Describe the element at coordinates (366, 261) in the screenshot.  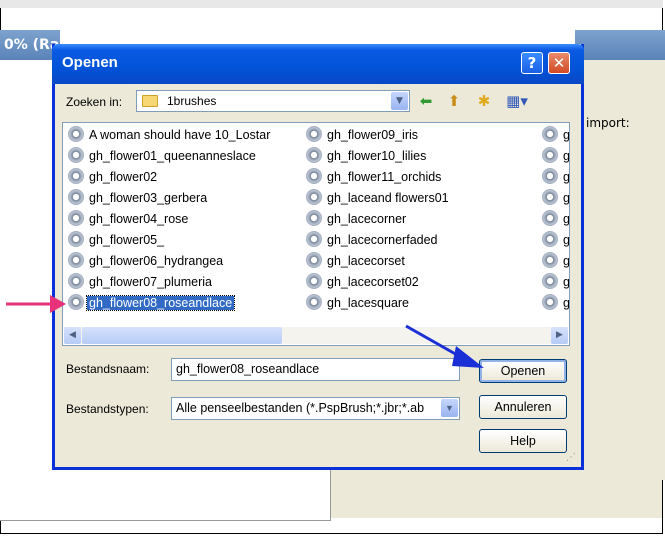
I see `file-name: gh_lacecorset` at that location.